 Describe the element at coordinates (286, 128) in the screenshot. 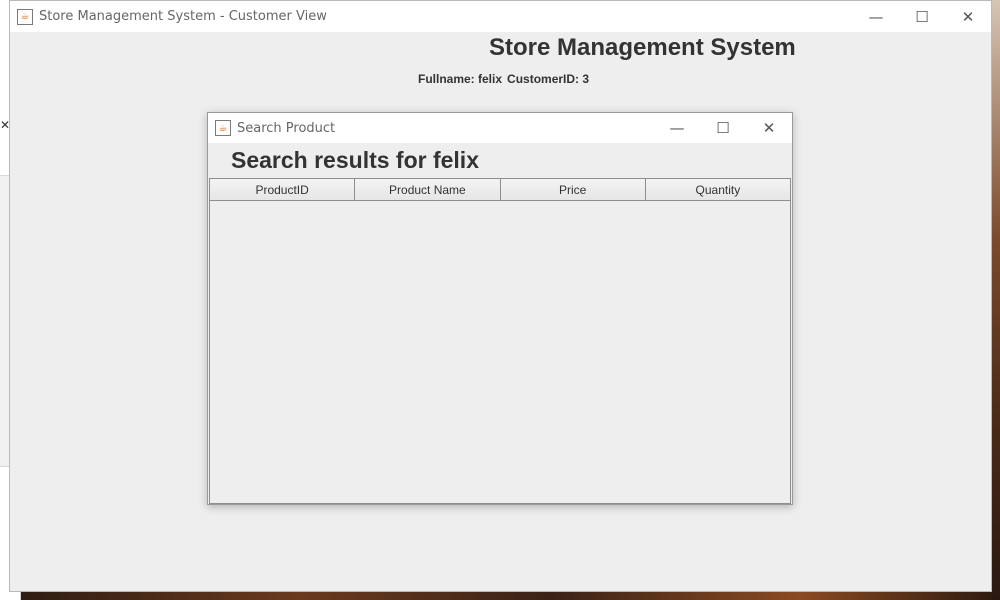

I see `dialog-title: Search Product` at that location.